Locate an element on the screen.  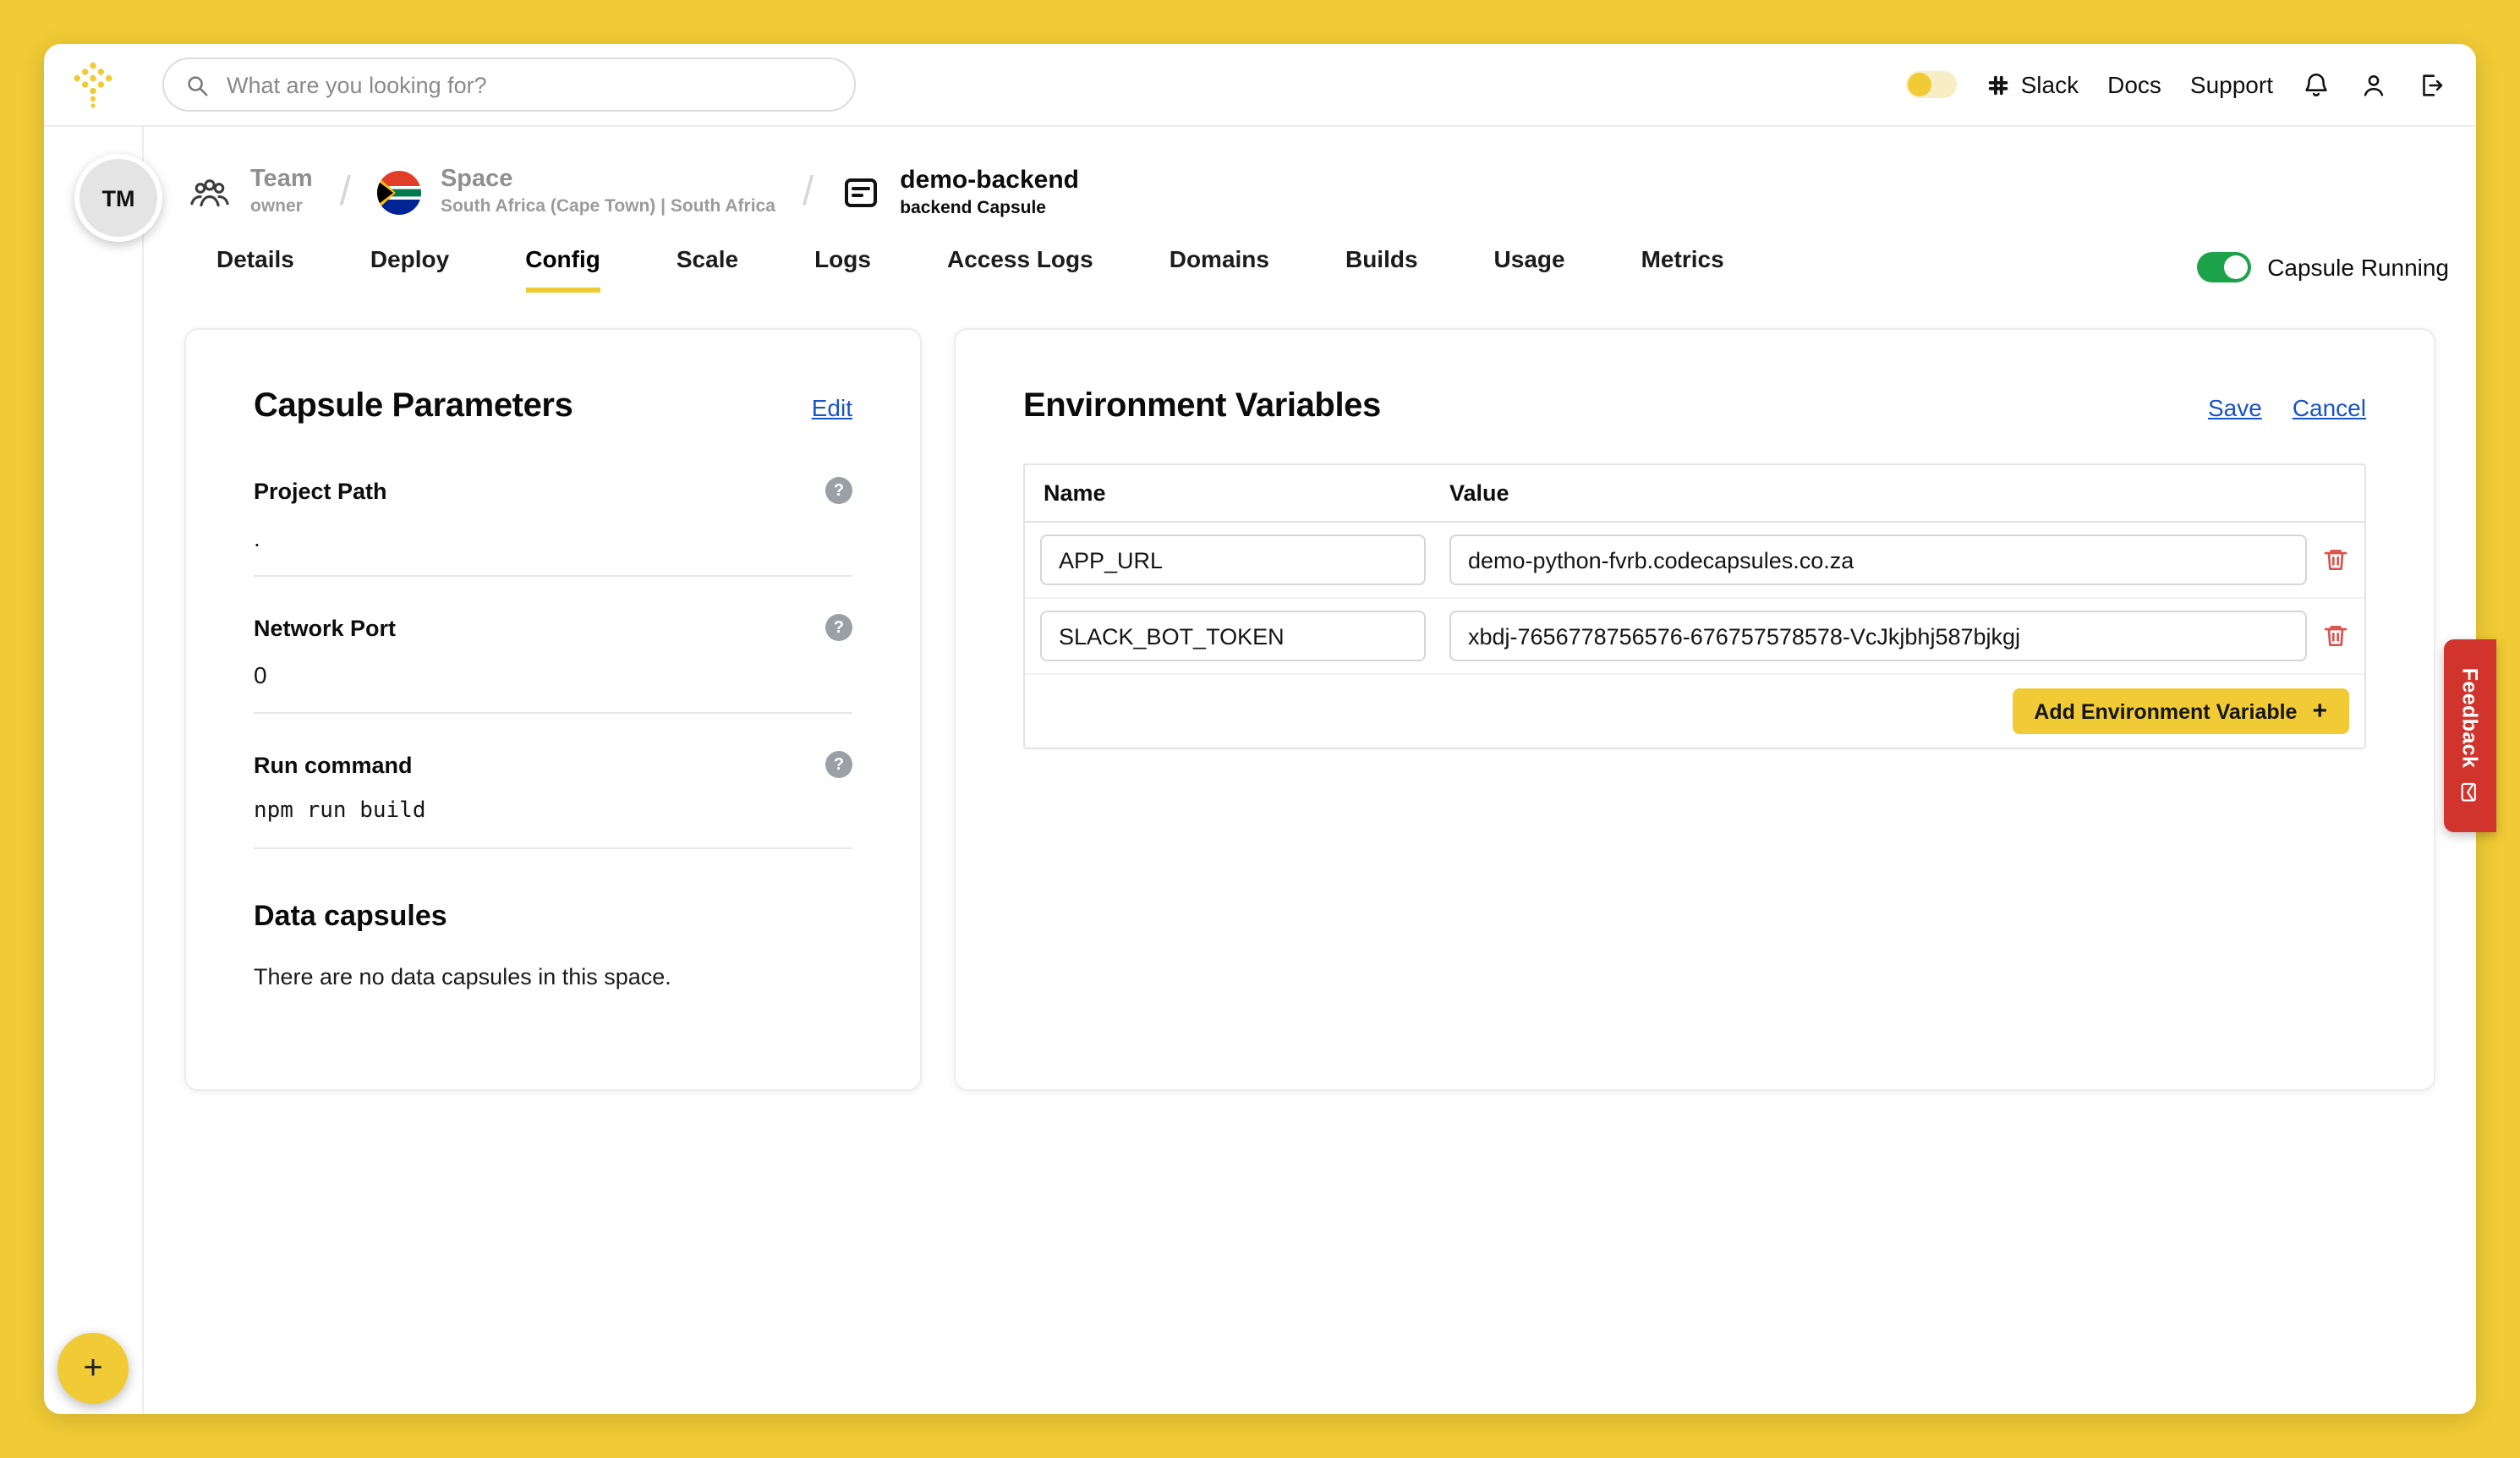
tab-domains: Domains is located at coordinates (1219, 269).